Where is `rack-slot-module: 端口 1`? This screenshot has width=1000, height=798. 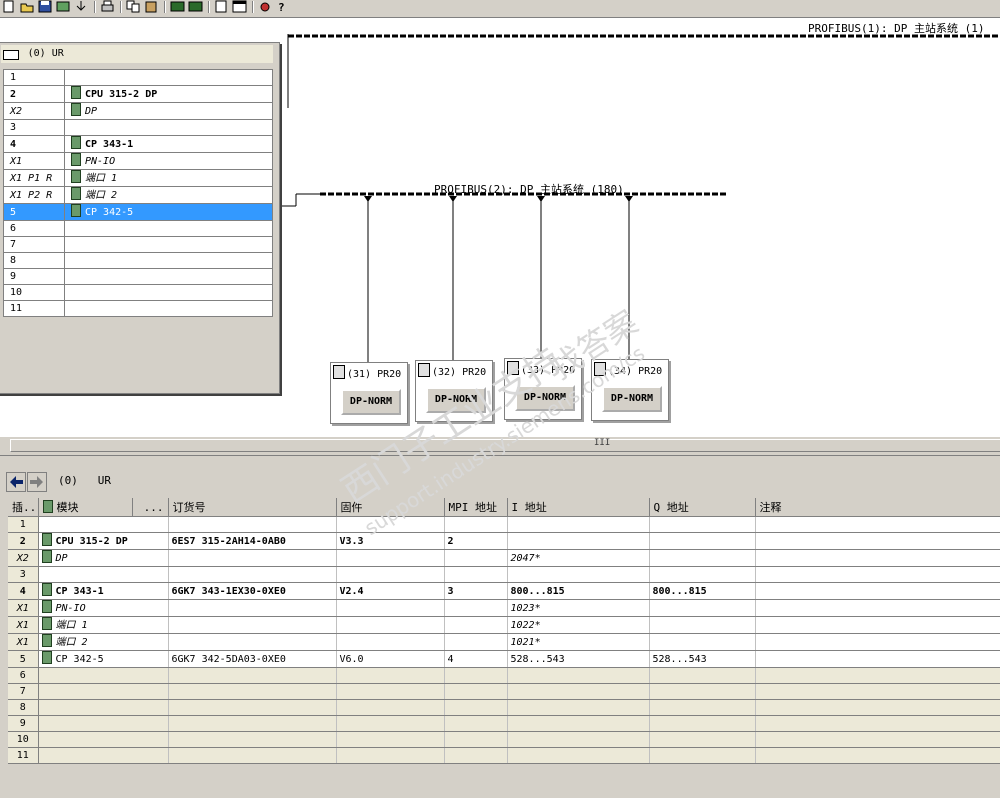 rack-slot-module: 端口 1 is located at coordinates (168, 178).